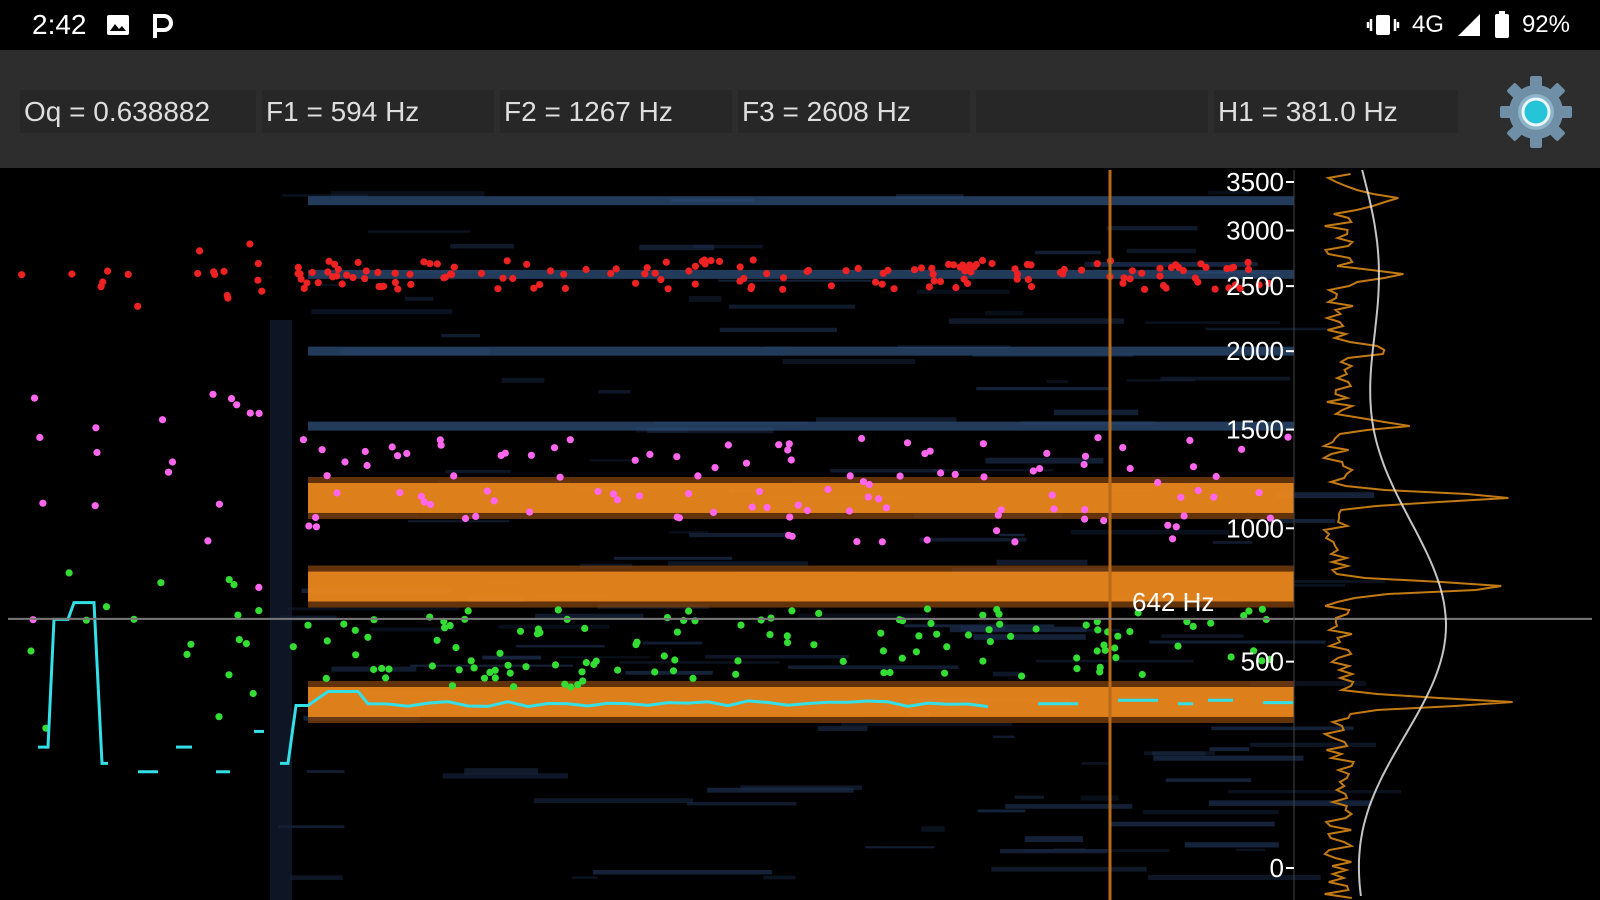  Describe the element at coordinates (1536, 112) in the screenshot. I see `gear-icon` at that location.